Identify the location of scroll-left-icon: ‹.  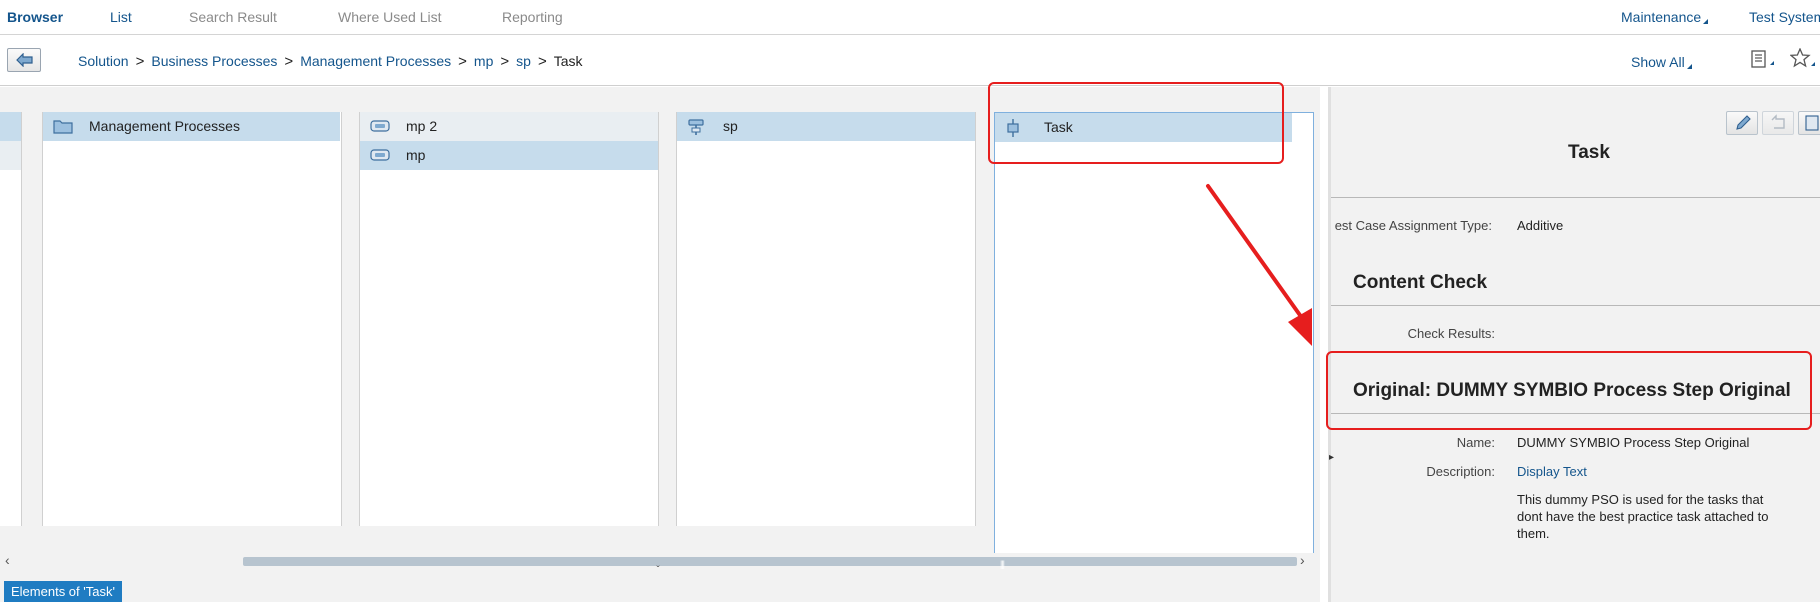
(7, 560).